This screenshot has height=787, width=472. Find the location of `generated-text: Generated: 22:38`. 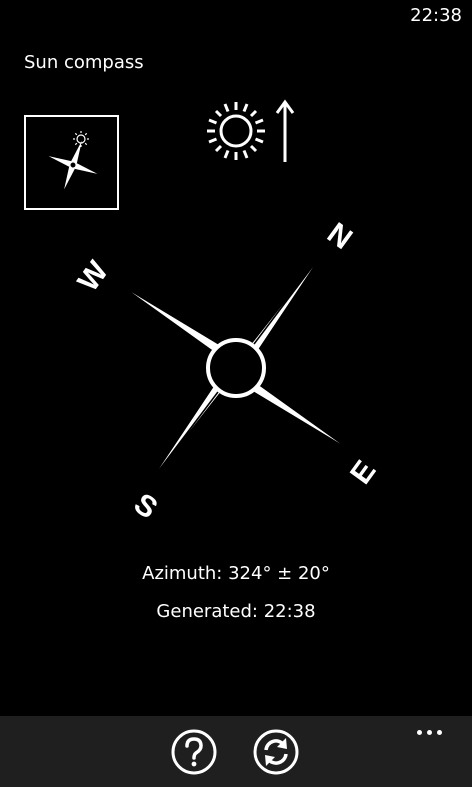

generated-text: Generated: 22:38 is located at coordinates (236, 611).